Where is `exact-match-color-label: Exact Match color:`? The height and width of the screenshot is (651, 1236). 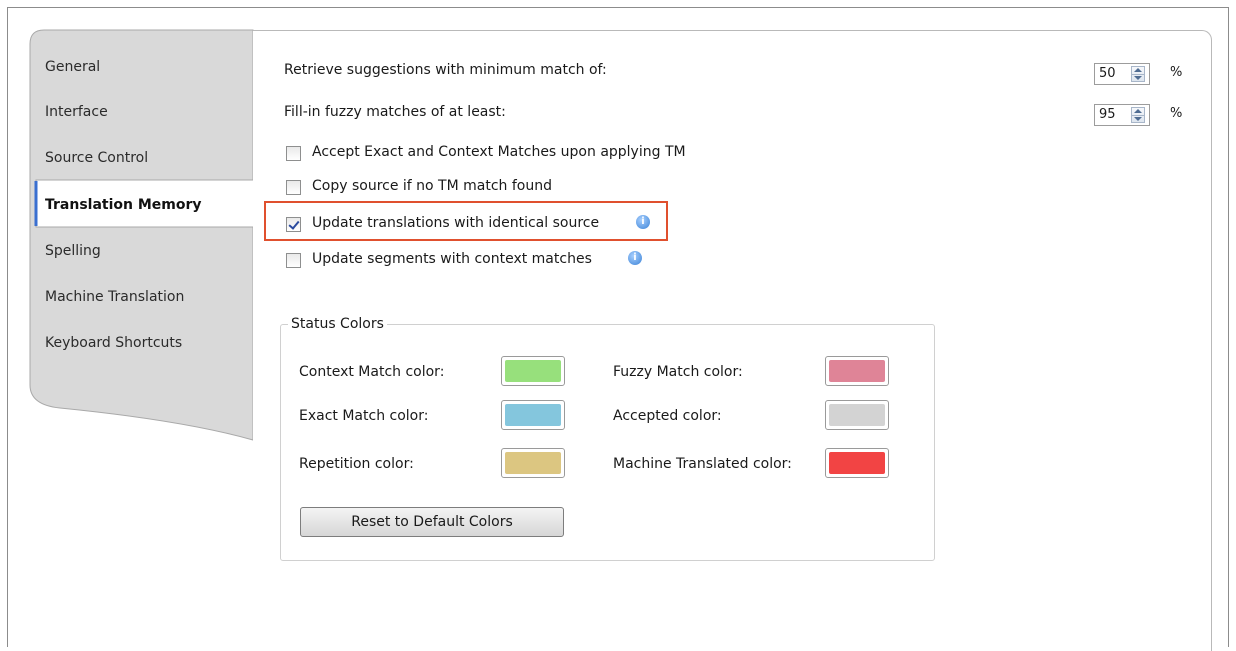 exact-match-color-label: Exact Match color: is located at coordinates (364, 416).